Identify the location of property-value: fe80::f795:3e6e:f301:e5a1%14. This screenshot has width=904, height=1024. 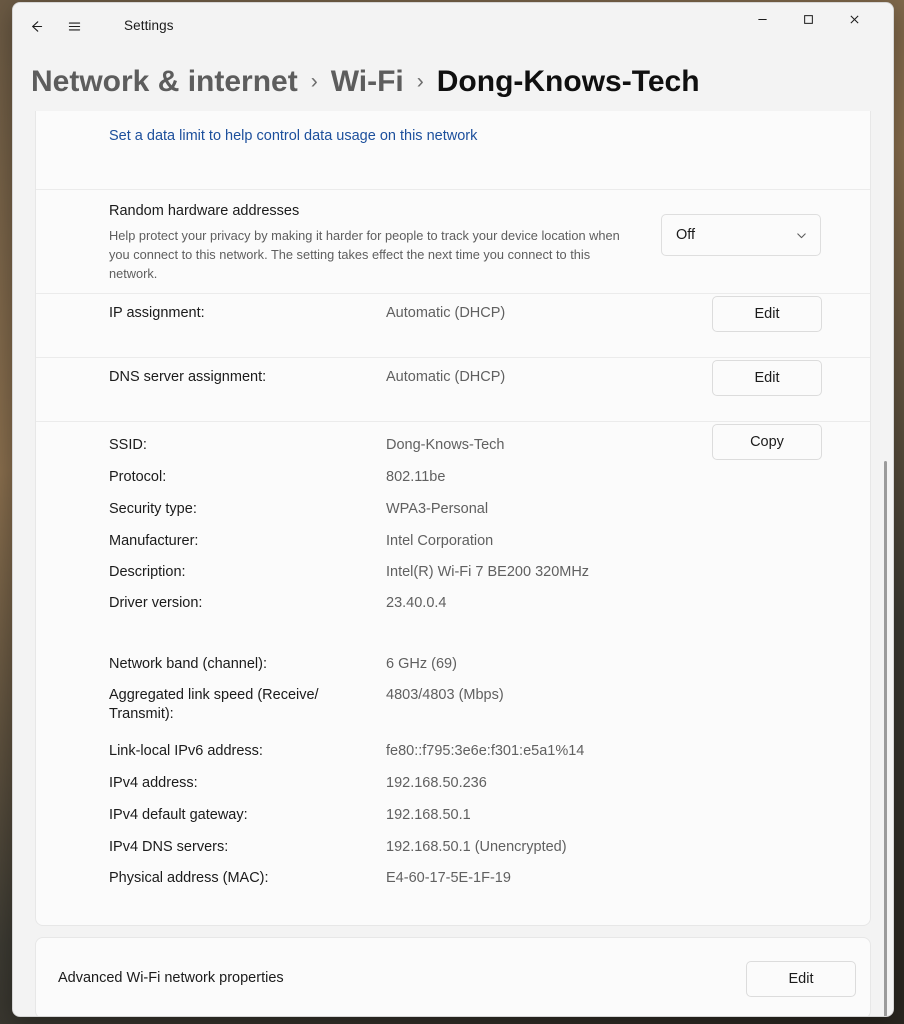
(485, 751).